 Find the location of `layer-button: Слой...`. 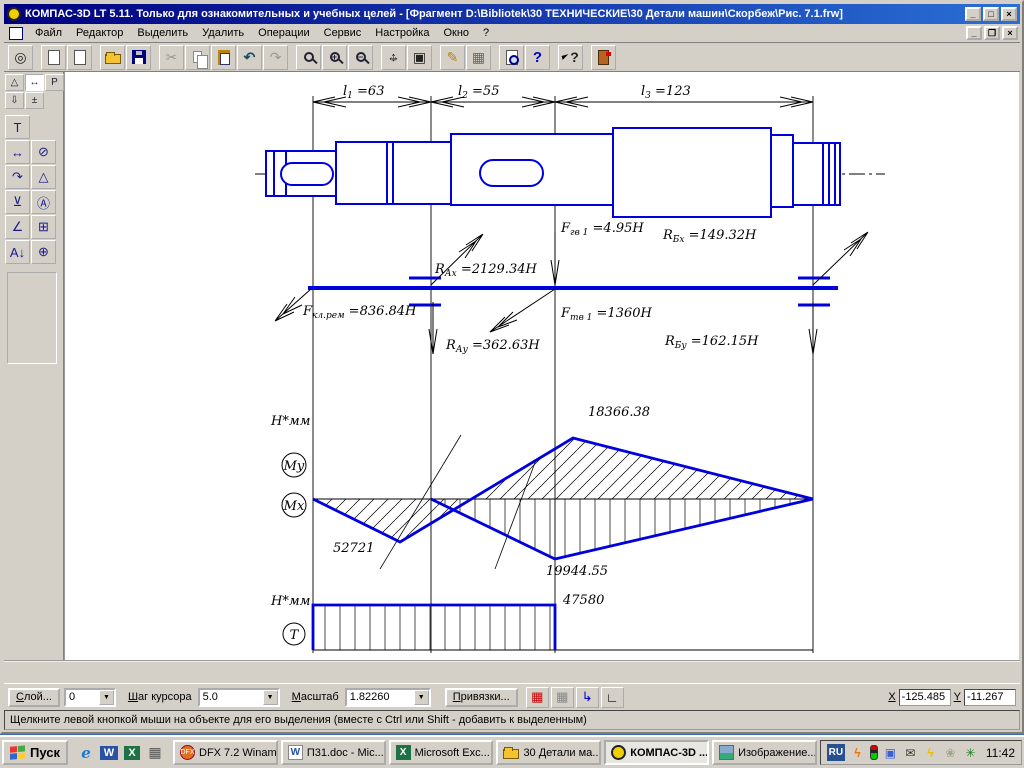

layer-button: Слой... is located at coordinates (34, 697).